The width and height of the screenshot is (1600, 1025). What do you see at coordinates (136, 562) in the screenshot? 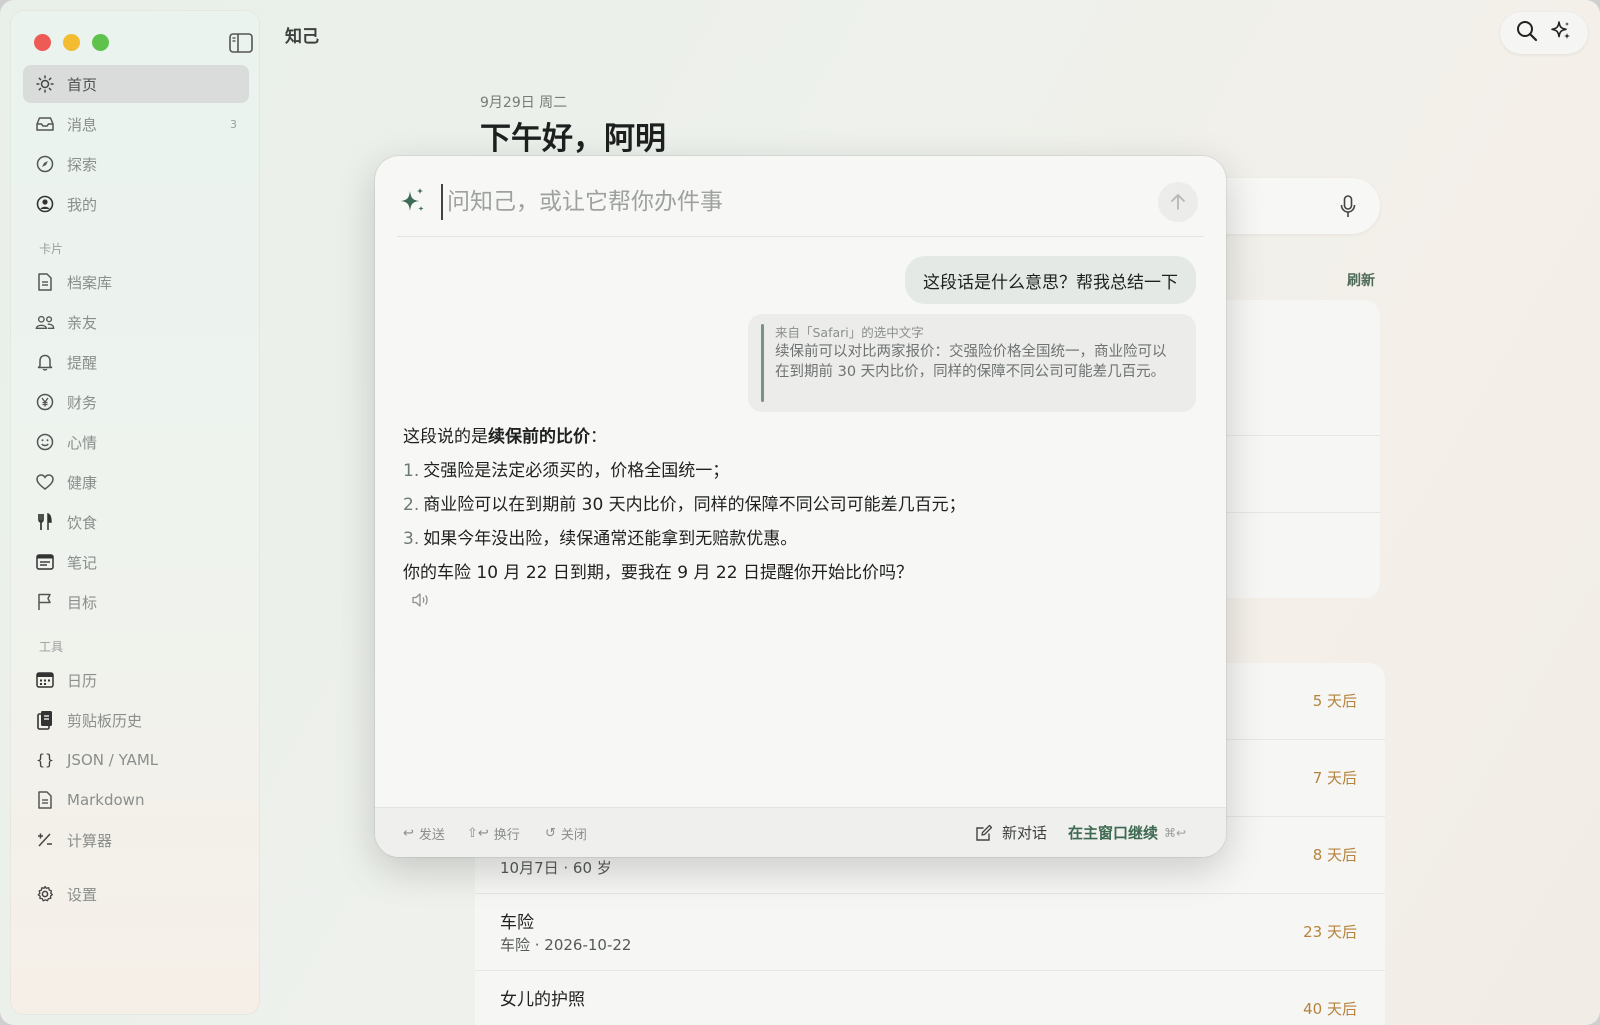
I see `sidebar-item-notes: 笔记` at bounding box center [136, 562].